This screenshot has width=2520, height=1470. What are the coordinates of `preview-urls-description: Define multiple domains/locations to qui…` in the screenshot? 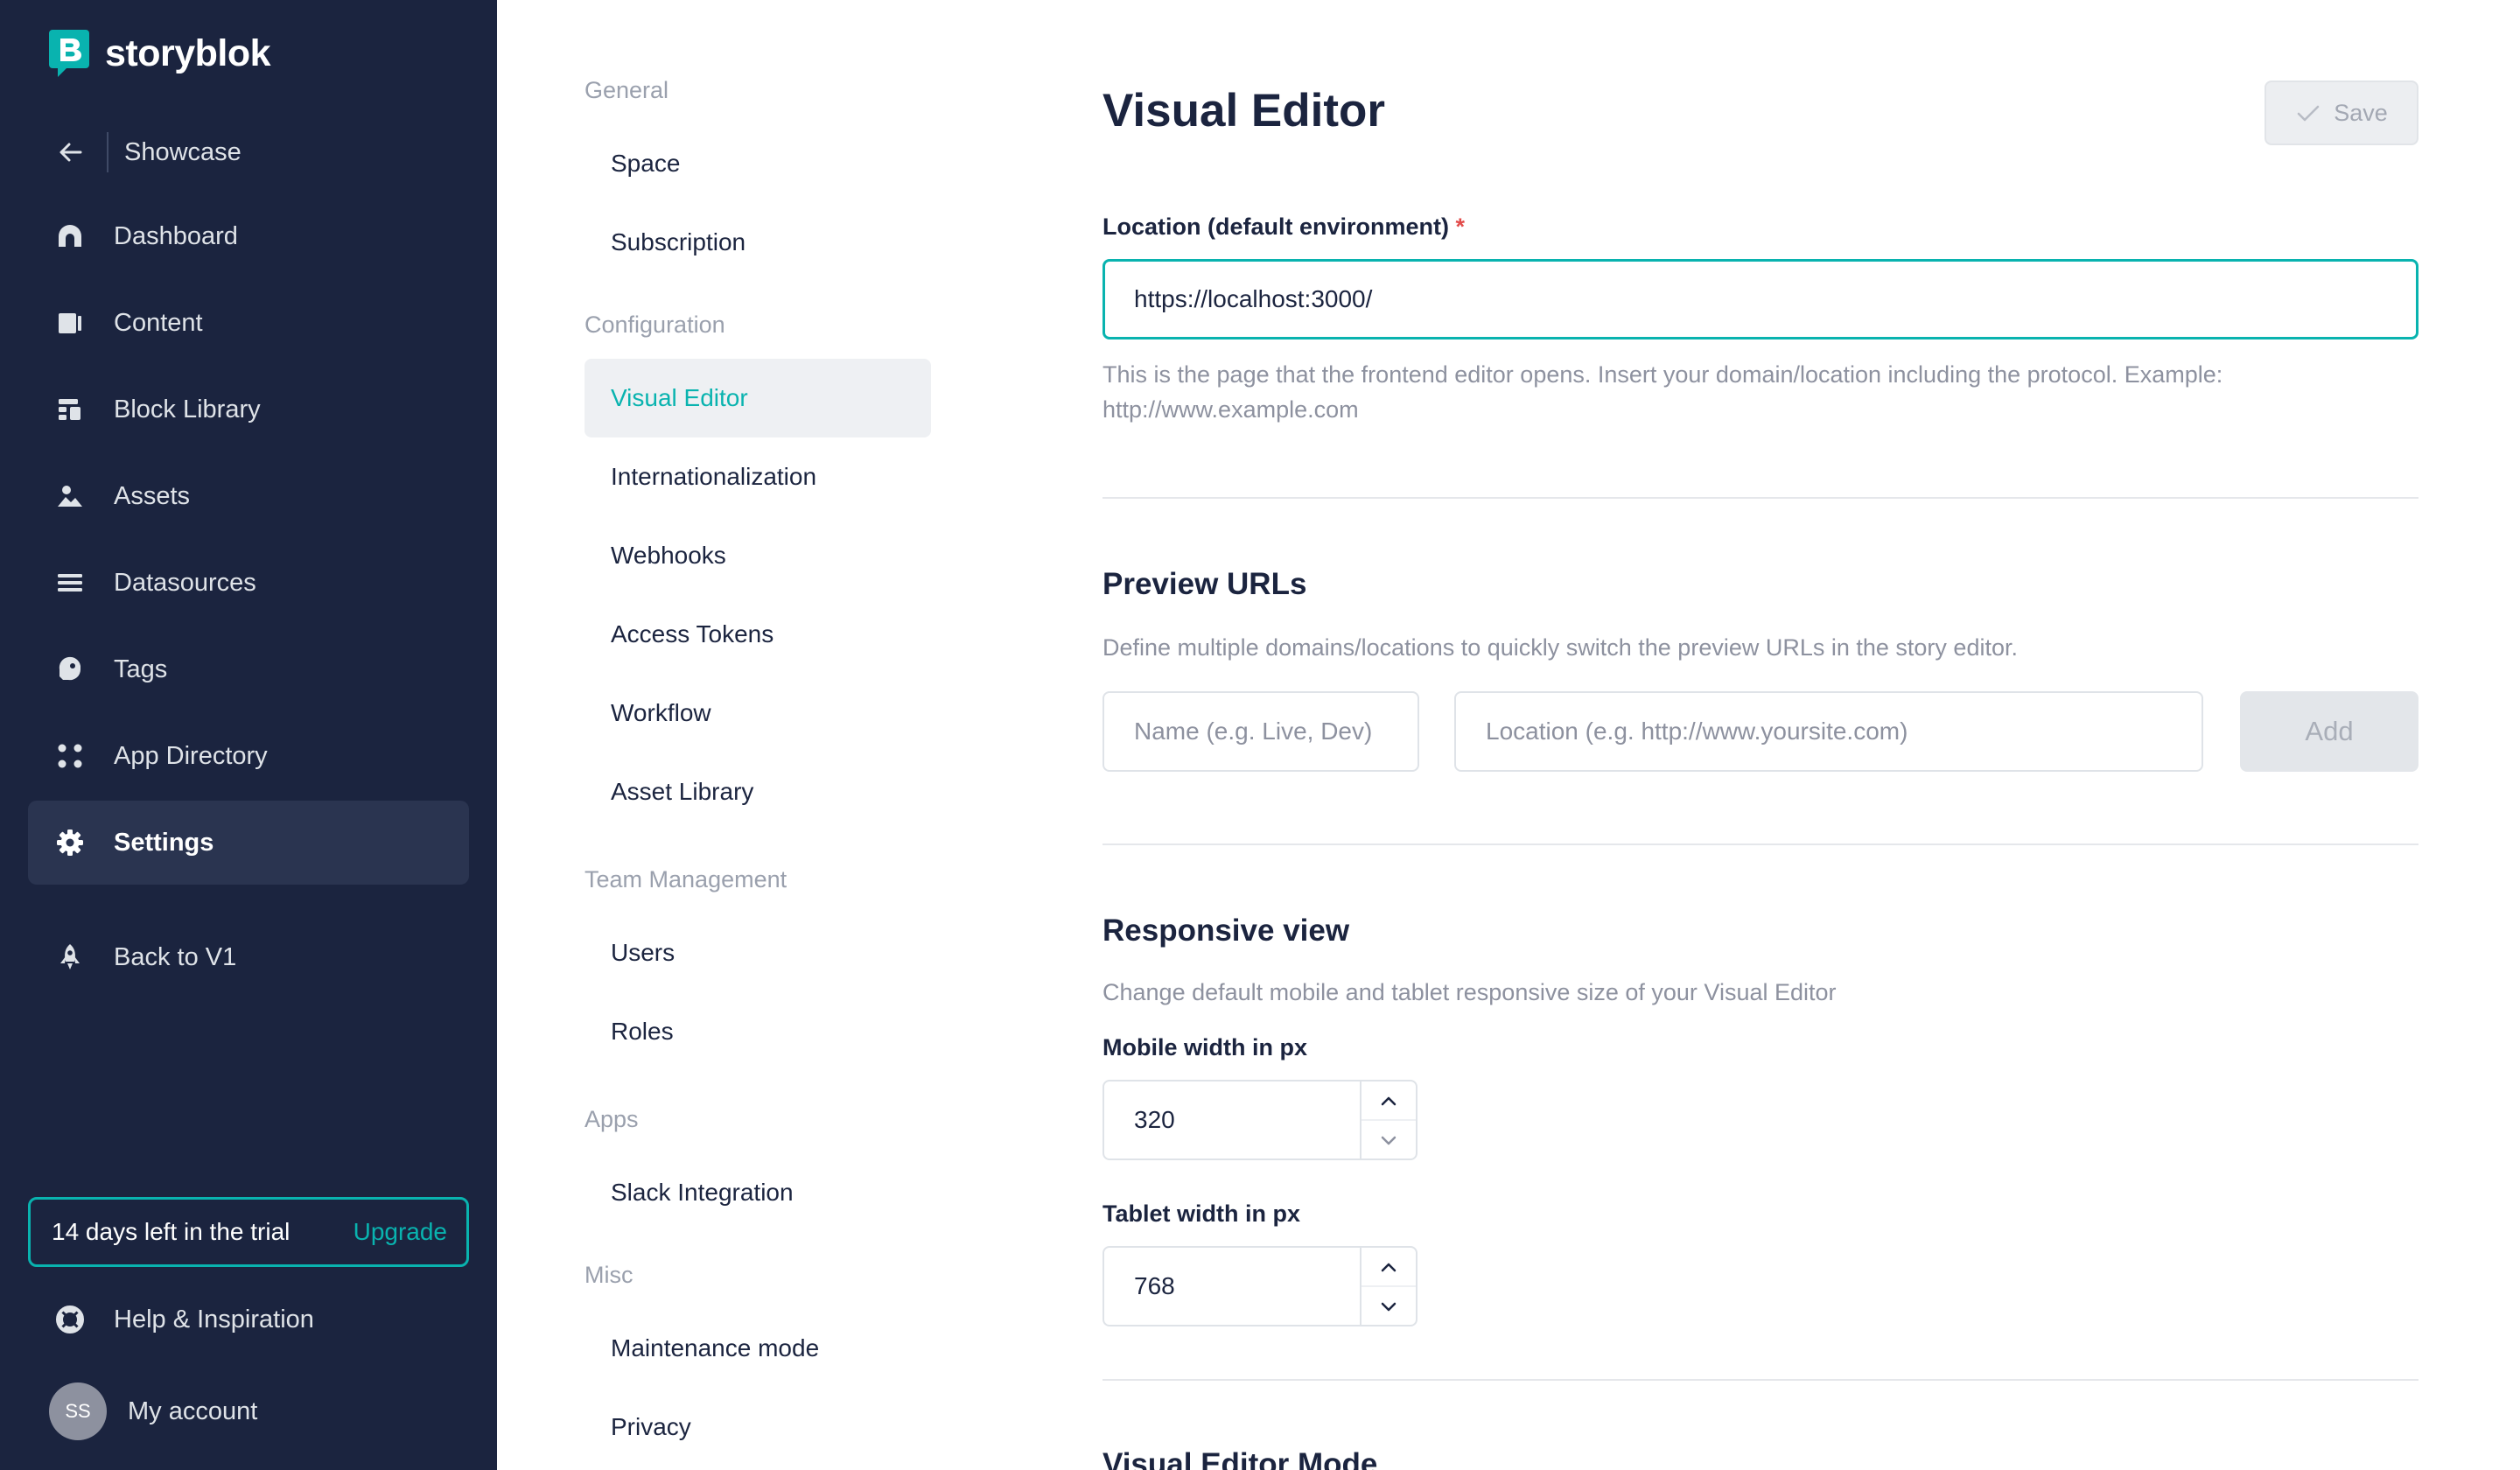 It's located at (1560, 647).